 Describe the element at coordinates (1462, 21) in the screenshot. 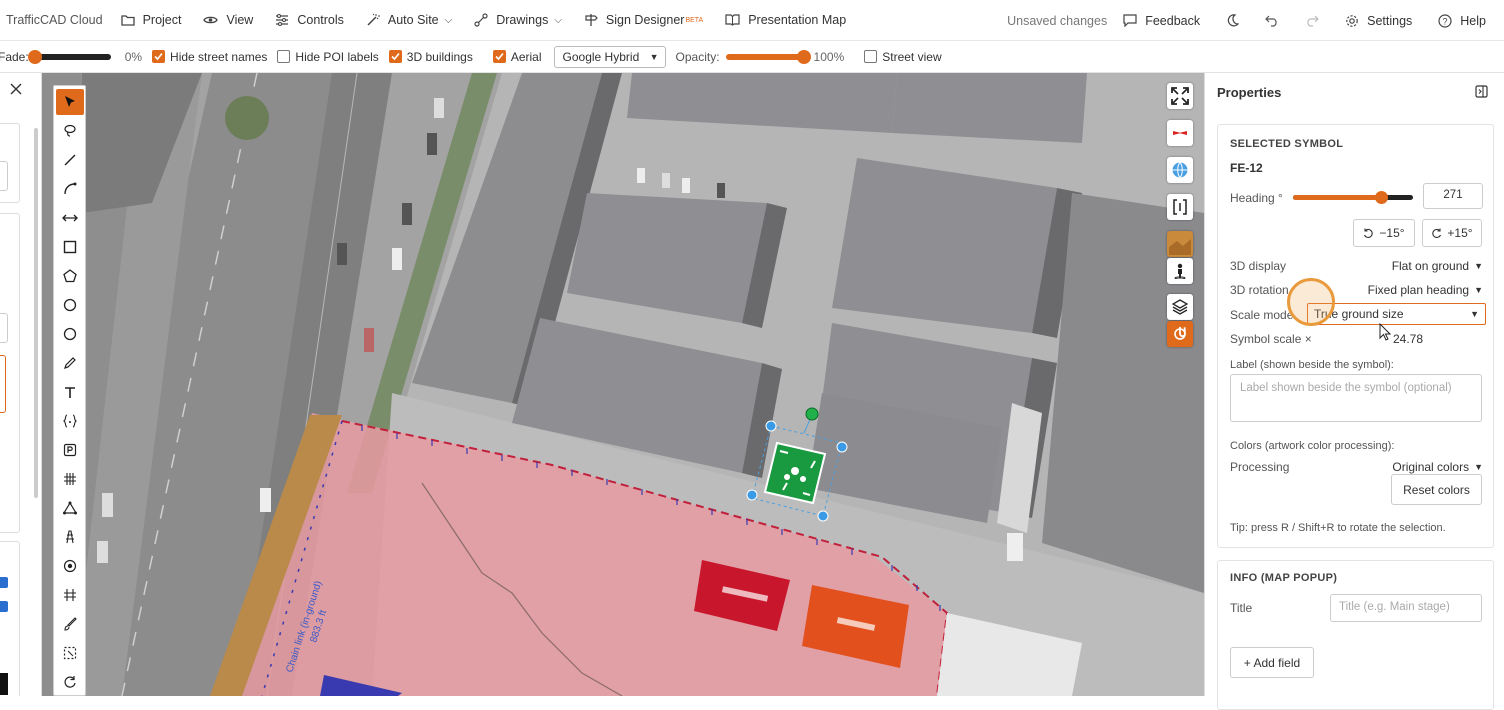

I see `help-button: ? Help` at that location.